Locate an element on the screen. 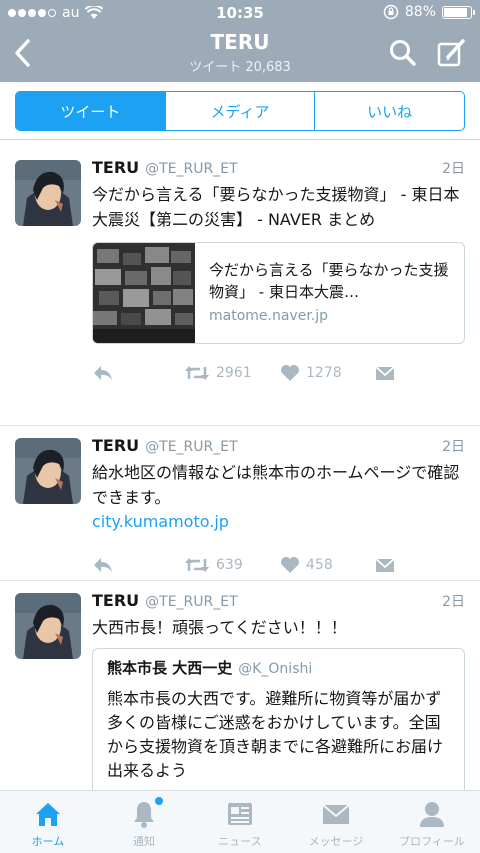  like-button: 1278 is located at coordinates (327, 373).